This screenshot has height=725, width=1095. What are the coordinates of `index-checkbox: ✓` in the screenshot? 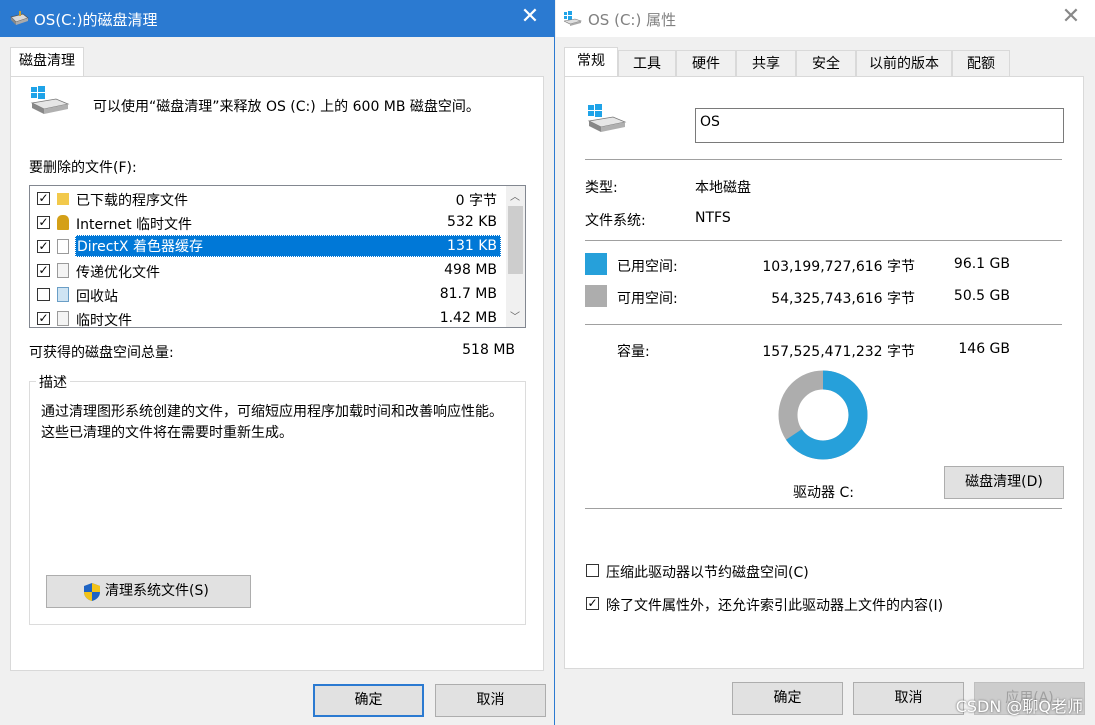 It's located at (592, 603).